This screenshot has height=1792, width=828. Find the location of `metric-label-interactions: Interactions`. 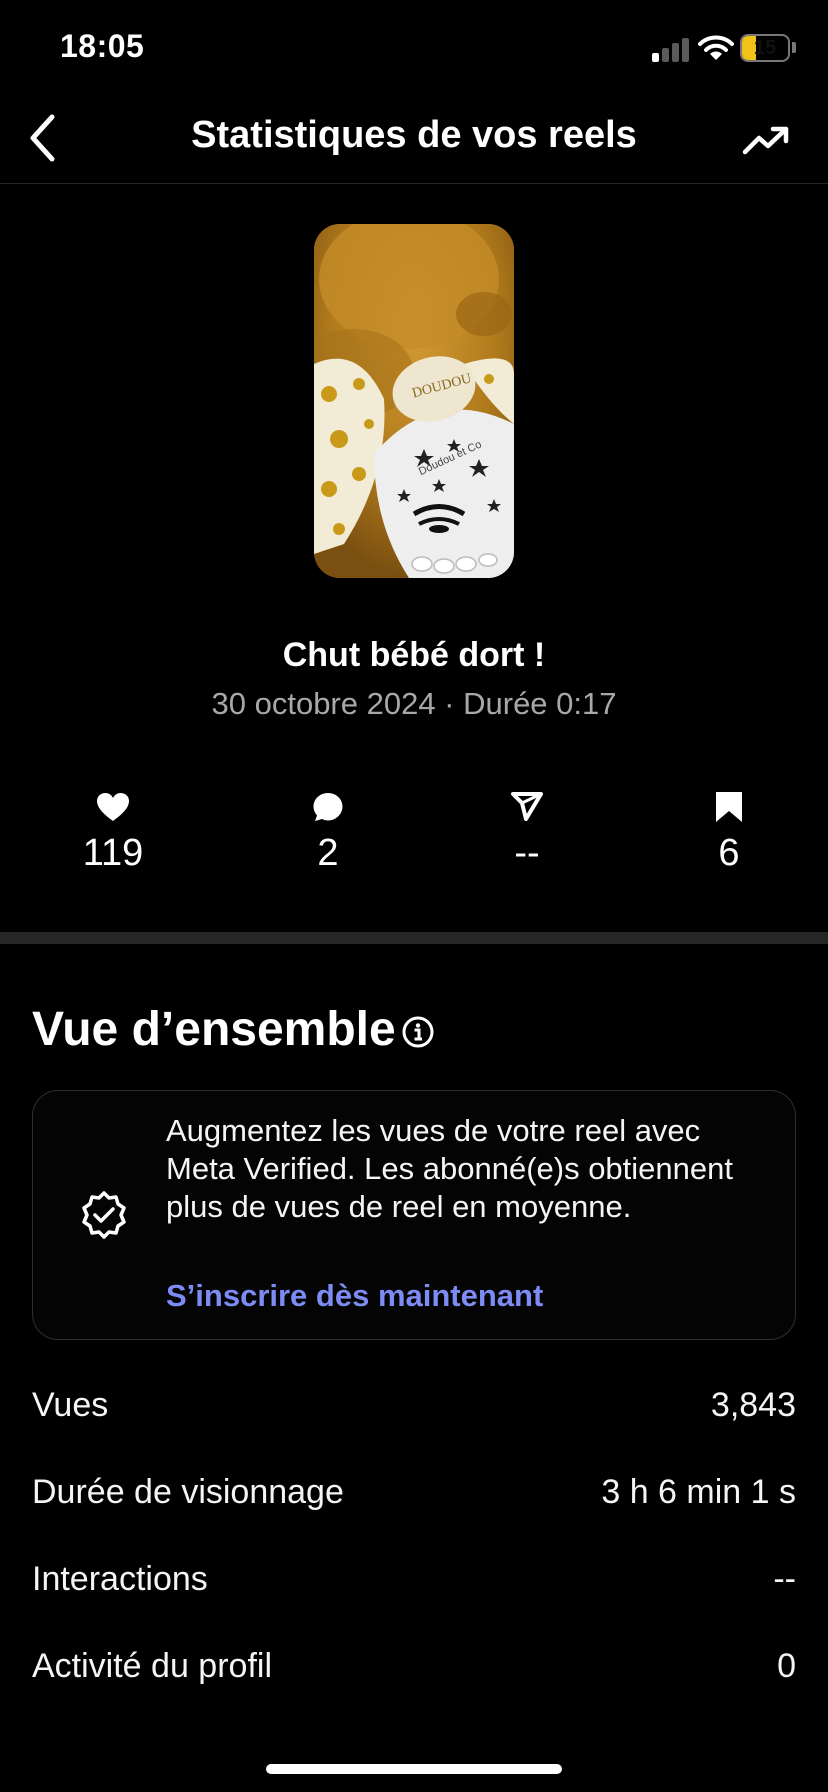

metric-label-interactions: Interactions is located at coordinates (120, 1579).